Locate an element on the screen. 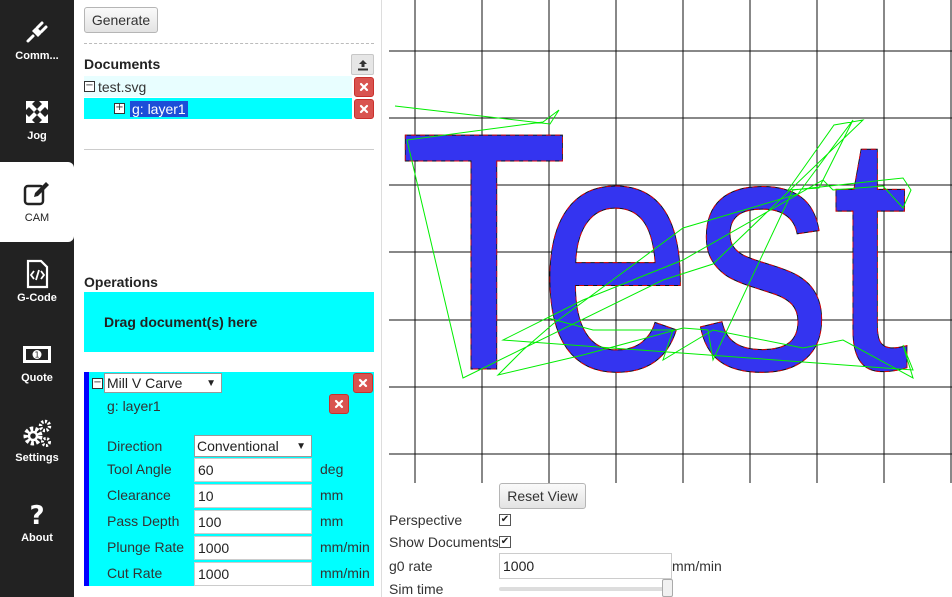 The height and width of the screenshot is (597, 952). edit-icon is located at coordinates (37, 194).